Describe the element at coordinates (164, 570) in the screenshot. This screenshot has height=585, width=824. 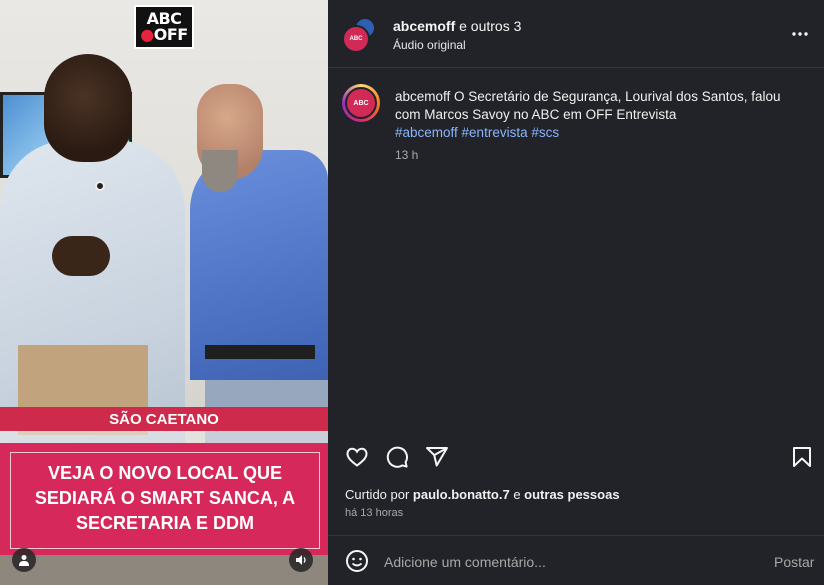
I see `floor` at that location.